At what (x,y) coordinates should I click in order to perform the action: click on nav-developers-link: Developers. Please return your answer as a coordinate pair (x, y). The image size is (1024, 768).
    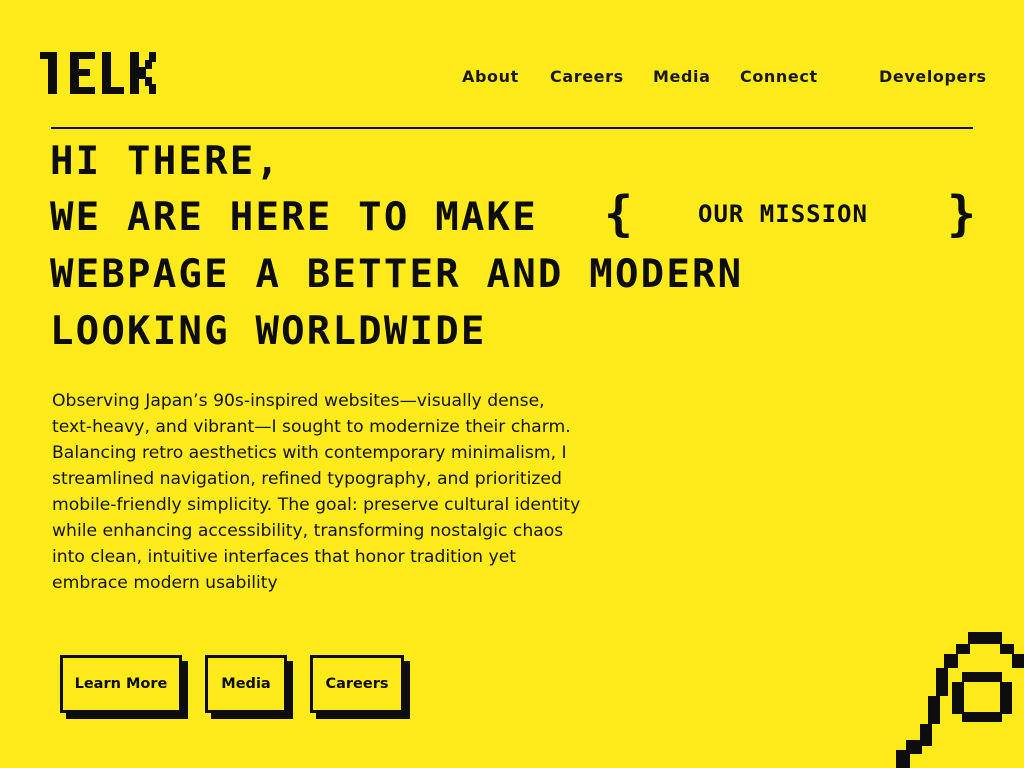
    Looking at the image, I should click on (933, 77).